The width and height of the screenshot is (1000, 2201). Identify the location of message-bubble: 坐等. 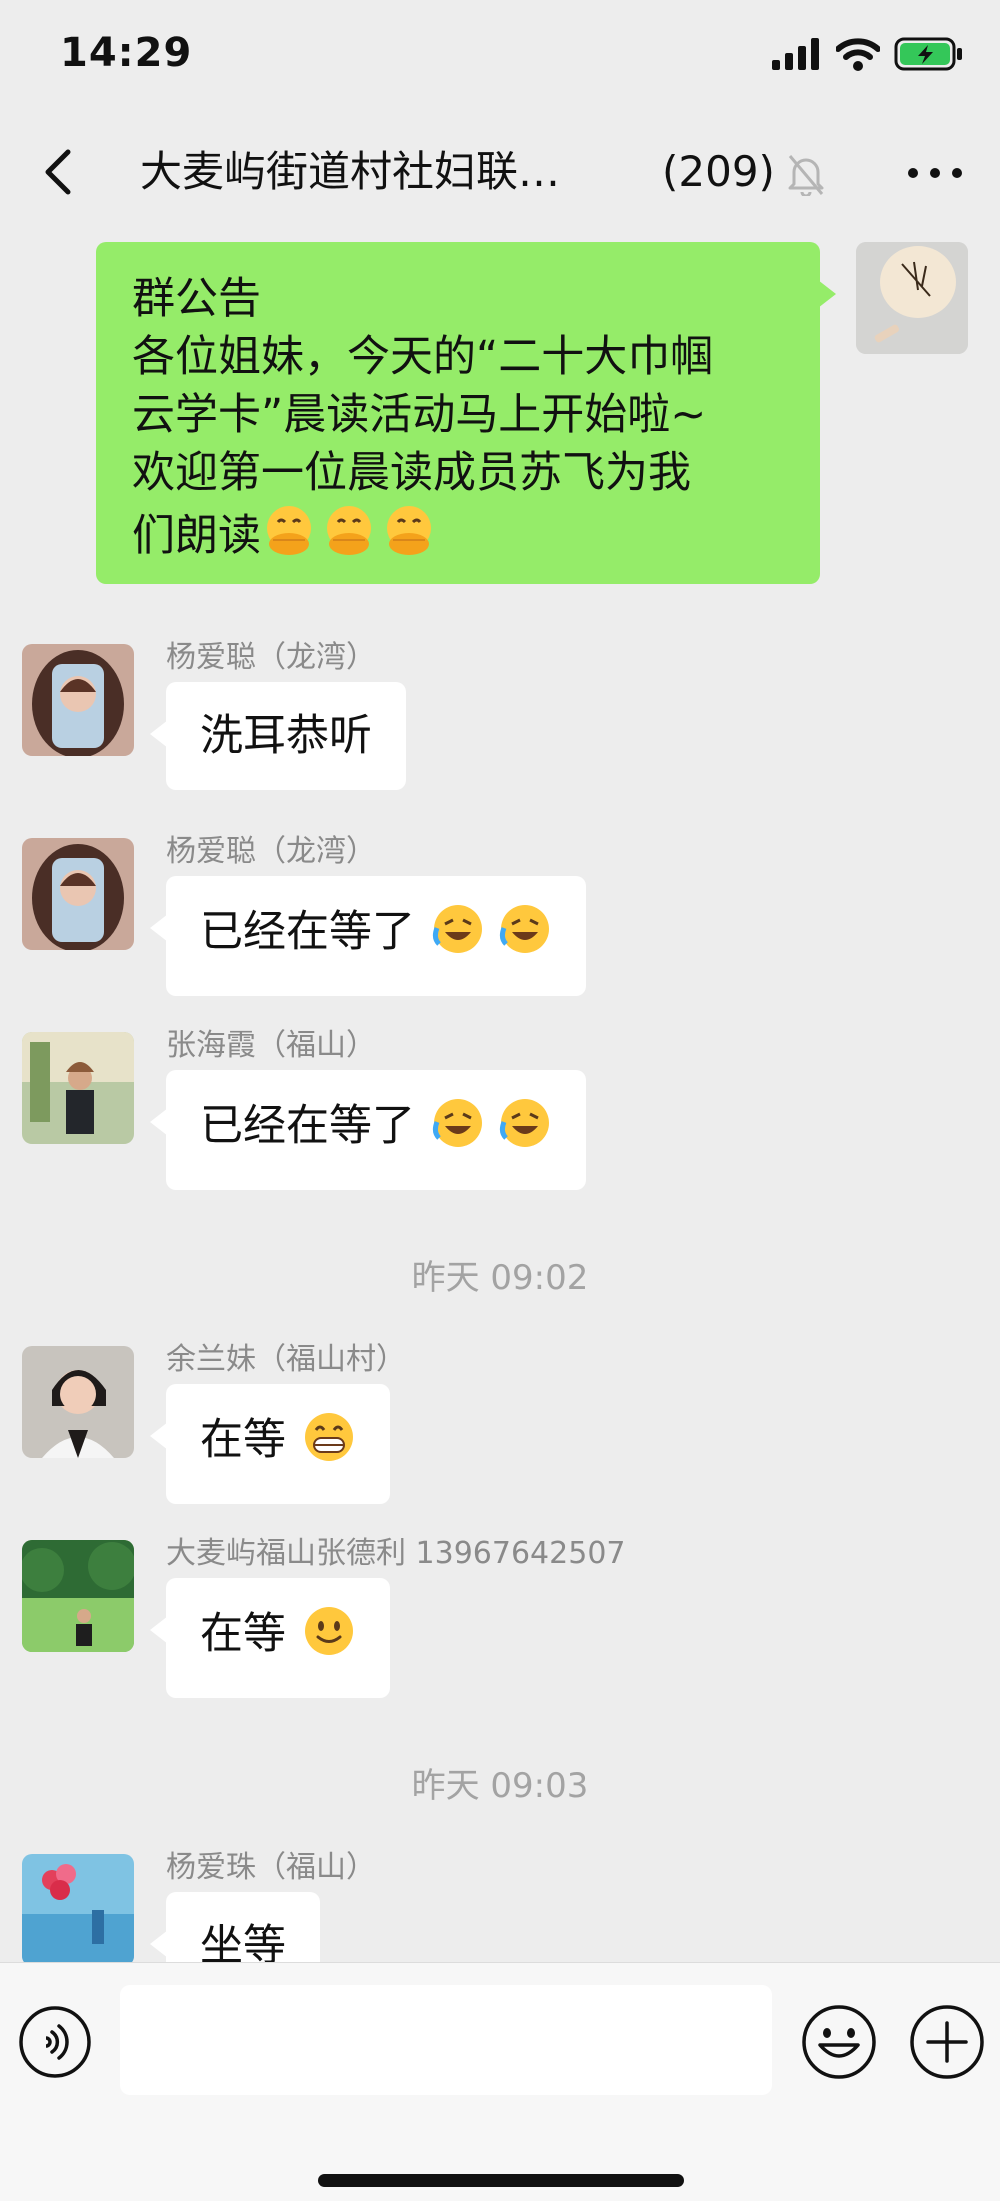
(235, 1927).